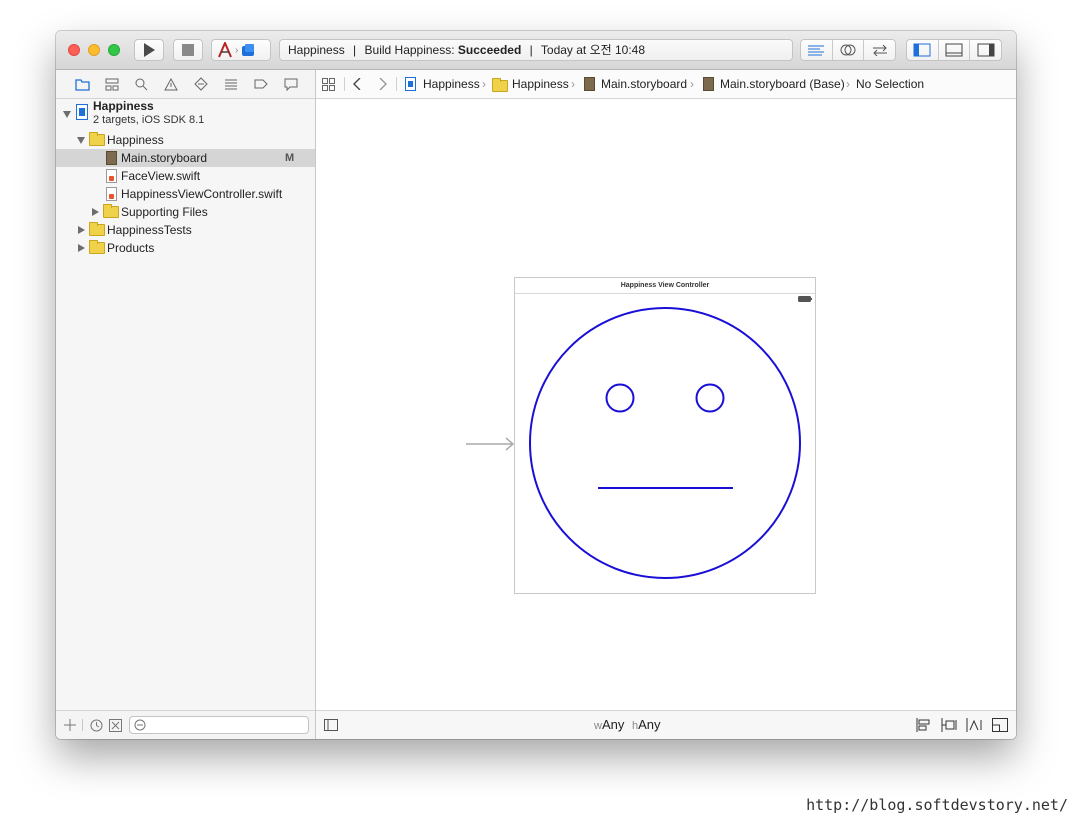  Describe the element at coordinates (149, 230) in the screenshot. I see `list-item-label: HappinessTests` at that location.